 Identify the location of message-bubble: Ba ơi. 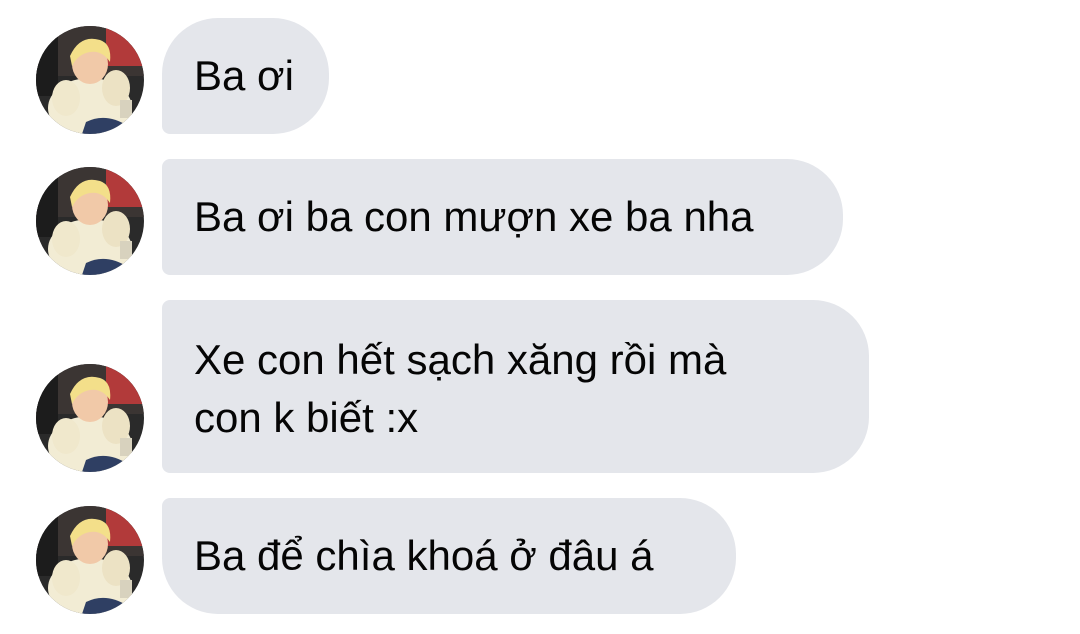
(245, 76).